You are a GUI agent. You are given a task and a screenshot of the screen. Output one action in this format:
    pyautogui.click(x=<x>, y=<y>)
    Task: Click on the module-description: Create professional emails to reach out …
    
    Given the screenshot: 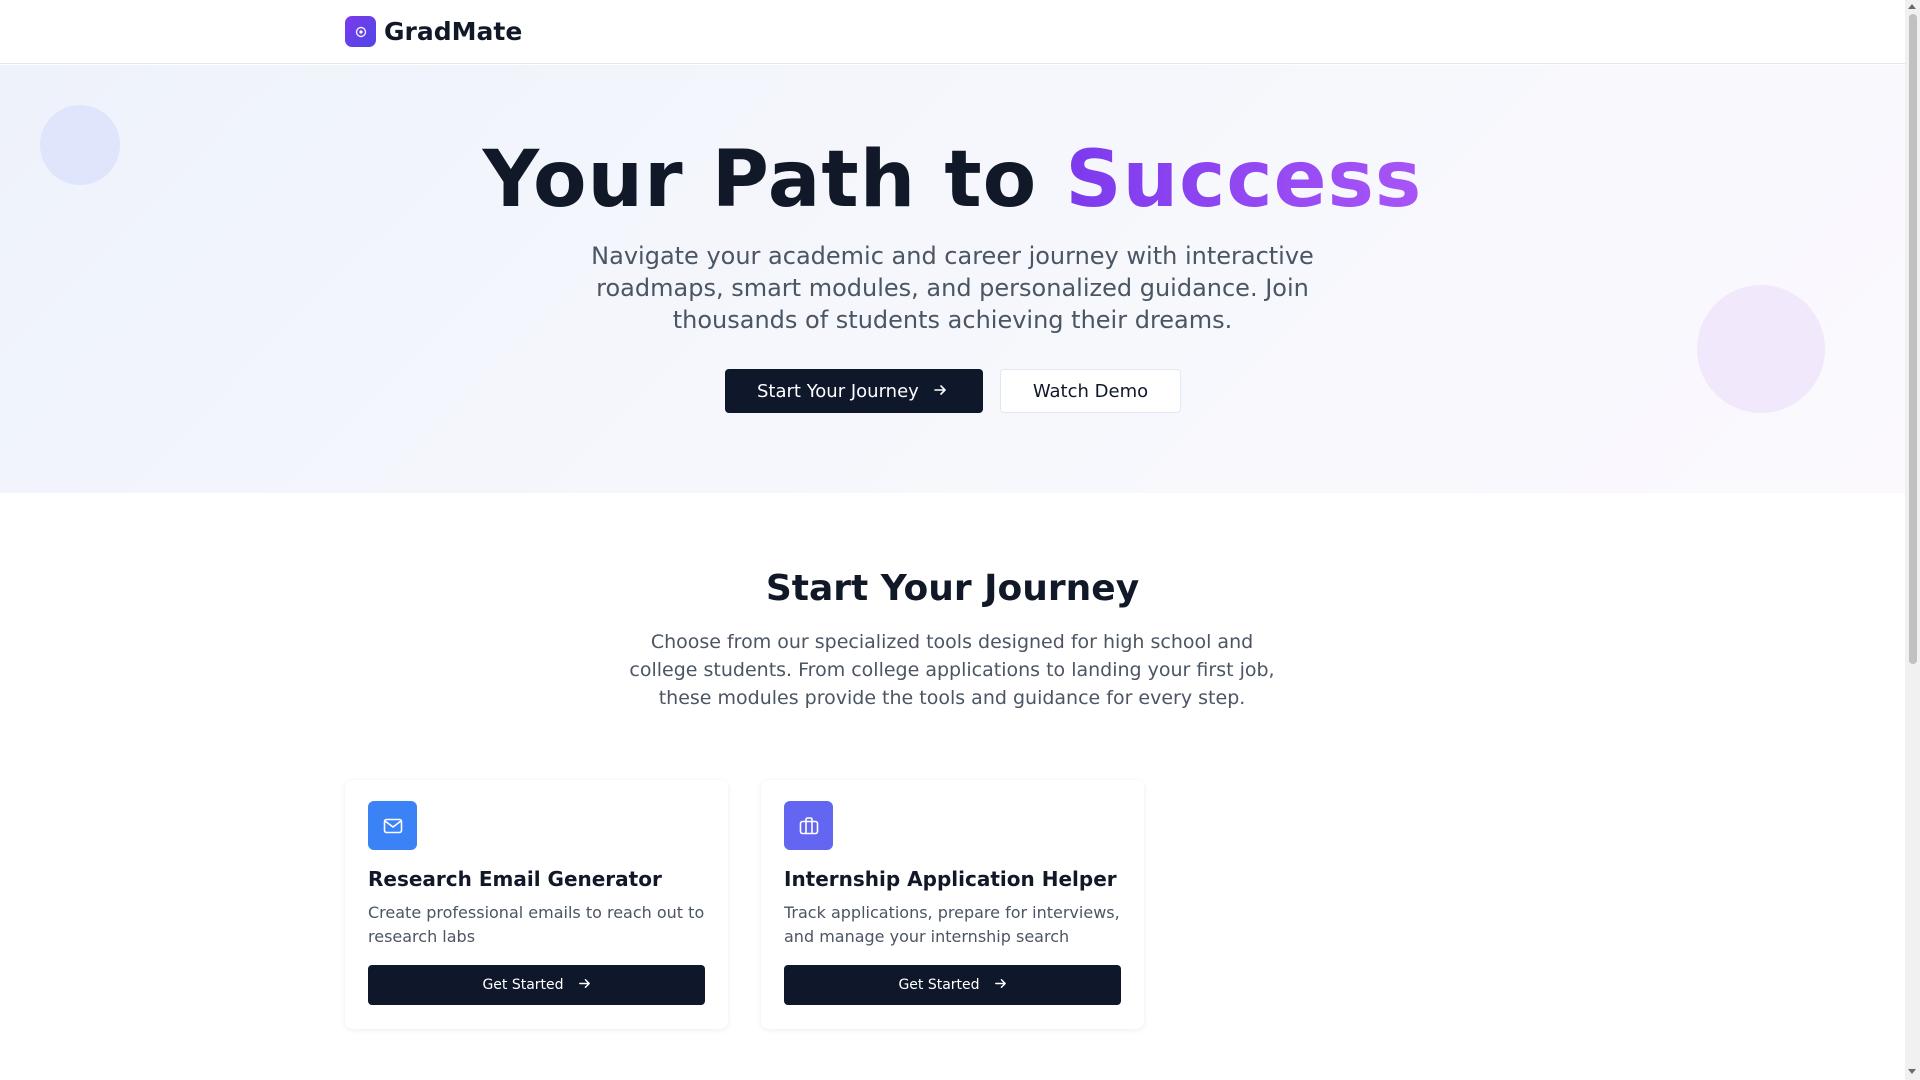 What is the action you would take?
    pyautogui.click(x=536, y=924)
    